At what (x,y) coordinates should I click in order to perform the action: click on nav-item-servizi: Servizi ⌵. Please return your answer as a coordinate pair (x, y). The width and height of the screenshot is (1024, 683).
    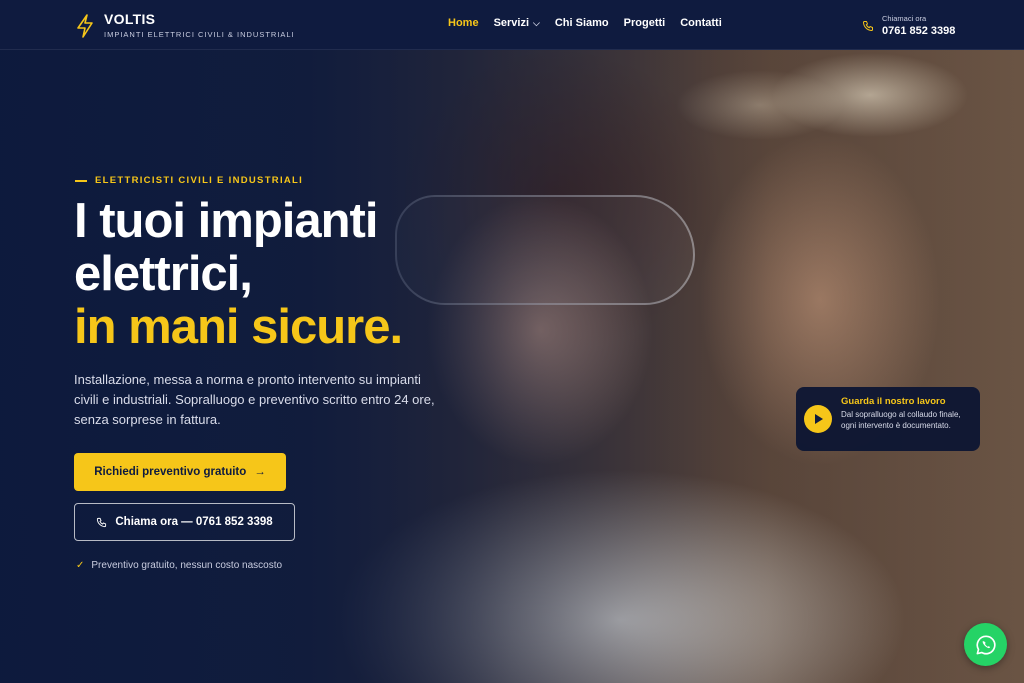
    Looking at the image, I should click on (517, 23).